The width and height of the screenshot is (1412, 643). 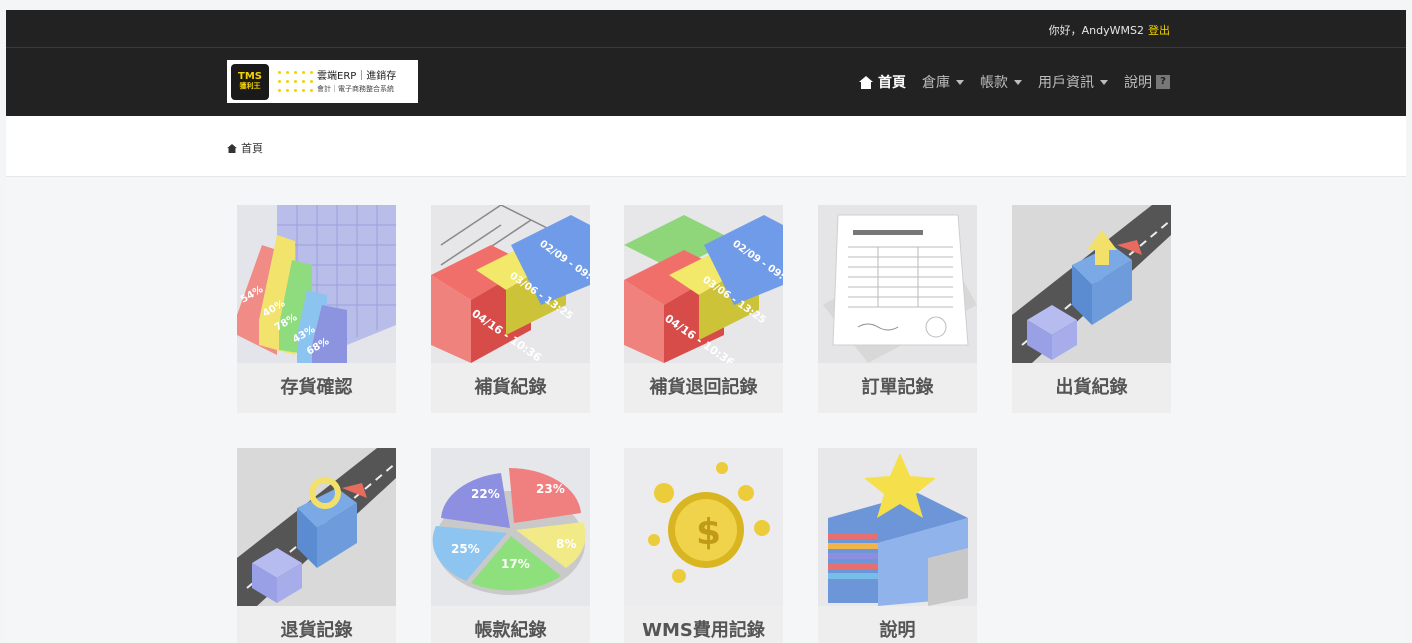 I want to click on breadcrumb: 首頁, so click(x=245, y=148).